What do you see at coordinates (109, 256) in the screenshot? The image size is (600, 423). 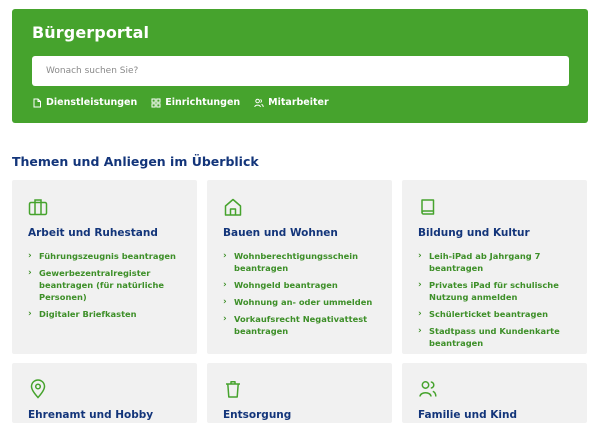 I see `card-link: › Führungszeugnis beantragen` at bounding box center [109, 256].